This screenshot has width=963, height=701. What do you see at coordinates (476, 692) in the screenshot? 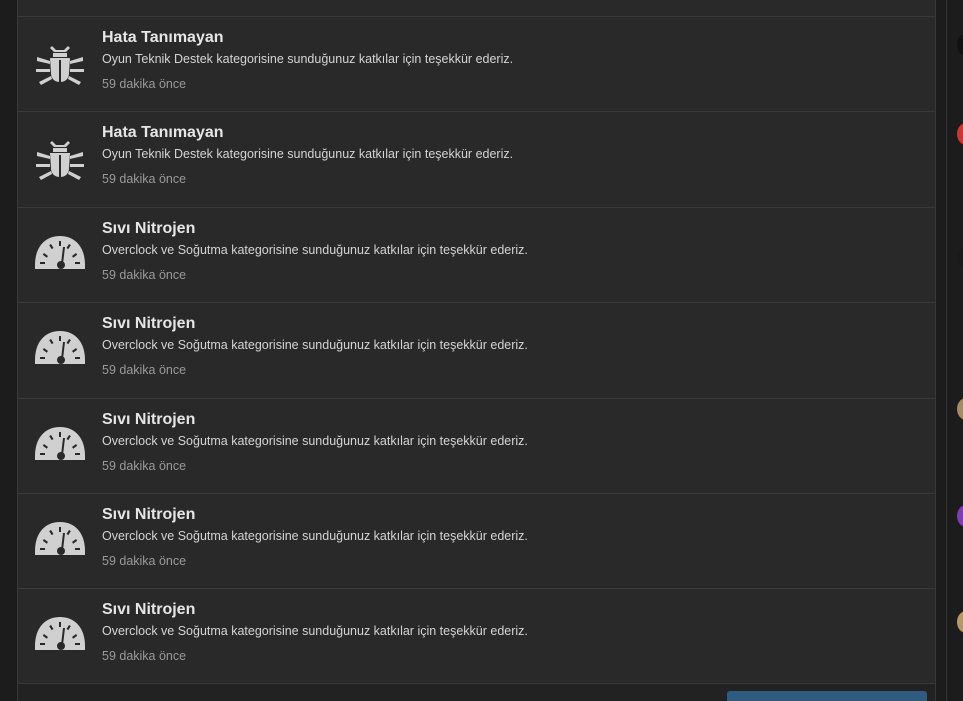
I see `panel-footer` at bounding box center [476, 692].